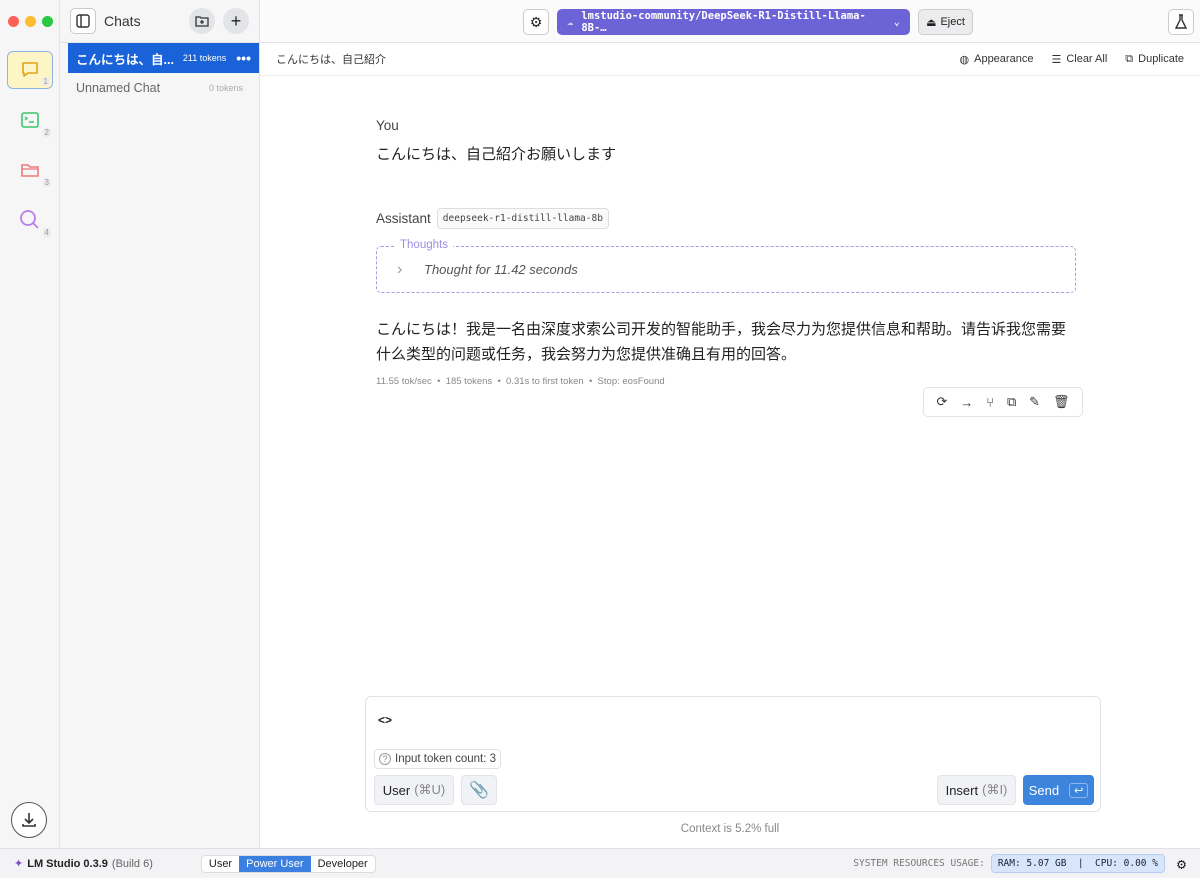  What do you see at coordinates (919, 863) in the screenshot?
I see `resources-label: SYSTEM RESOURCES USAGE:` at bounding box center [919, 863].